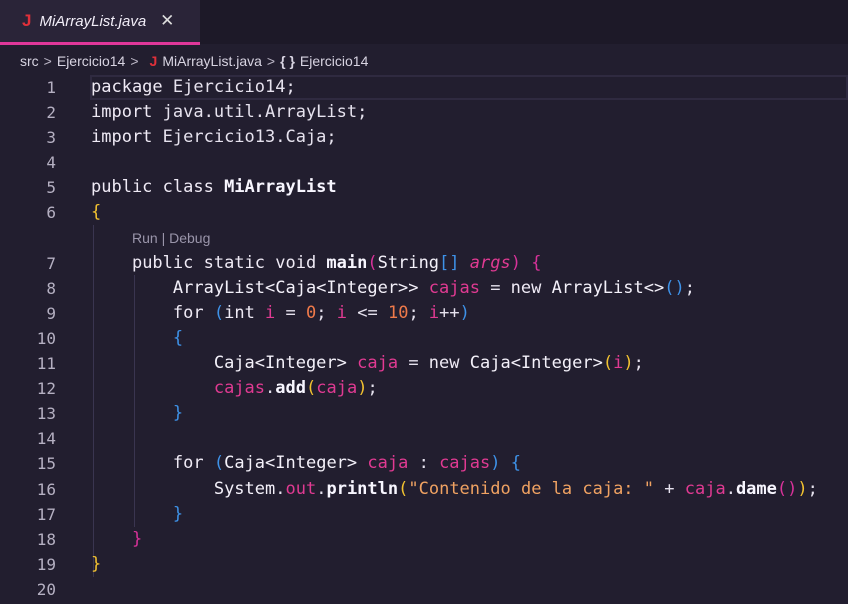 The height and width of the screenshot is (604, 848). I want to click on token-b1: {, so click(96, 212).